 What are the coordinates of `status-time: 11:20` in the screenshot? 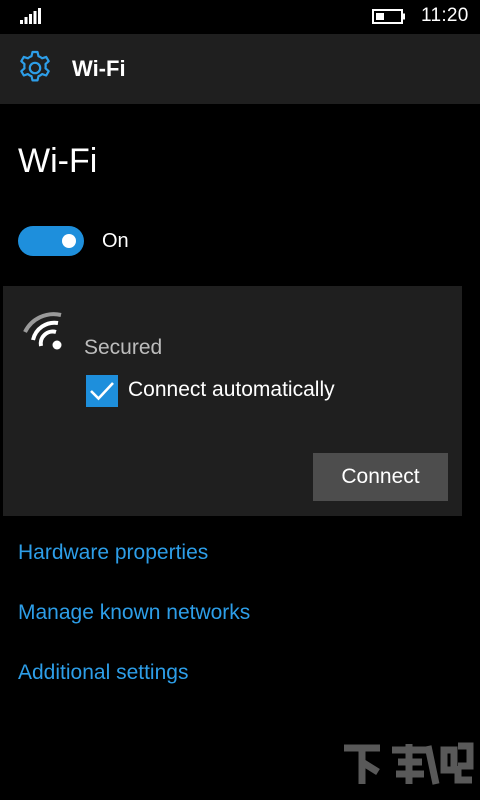 It's located at (445, 15).